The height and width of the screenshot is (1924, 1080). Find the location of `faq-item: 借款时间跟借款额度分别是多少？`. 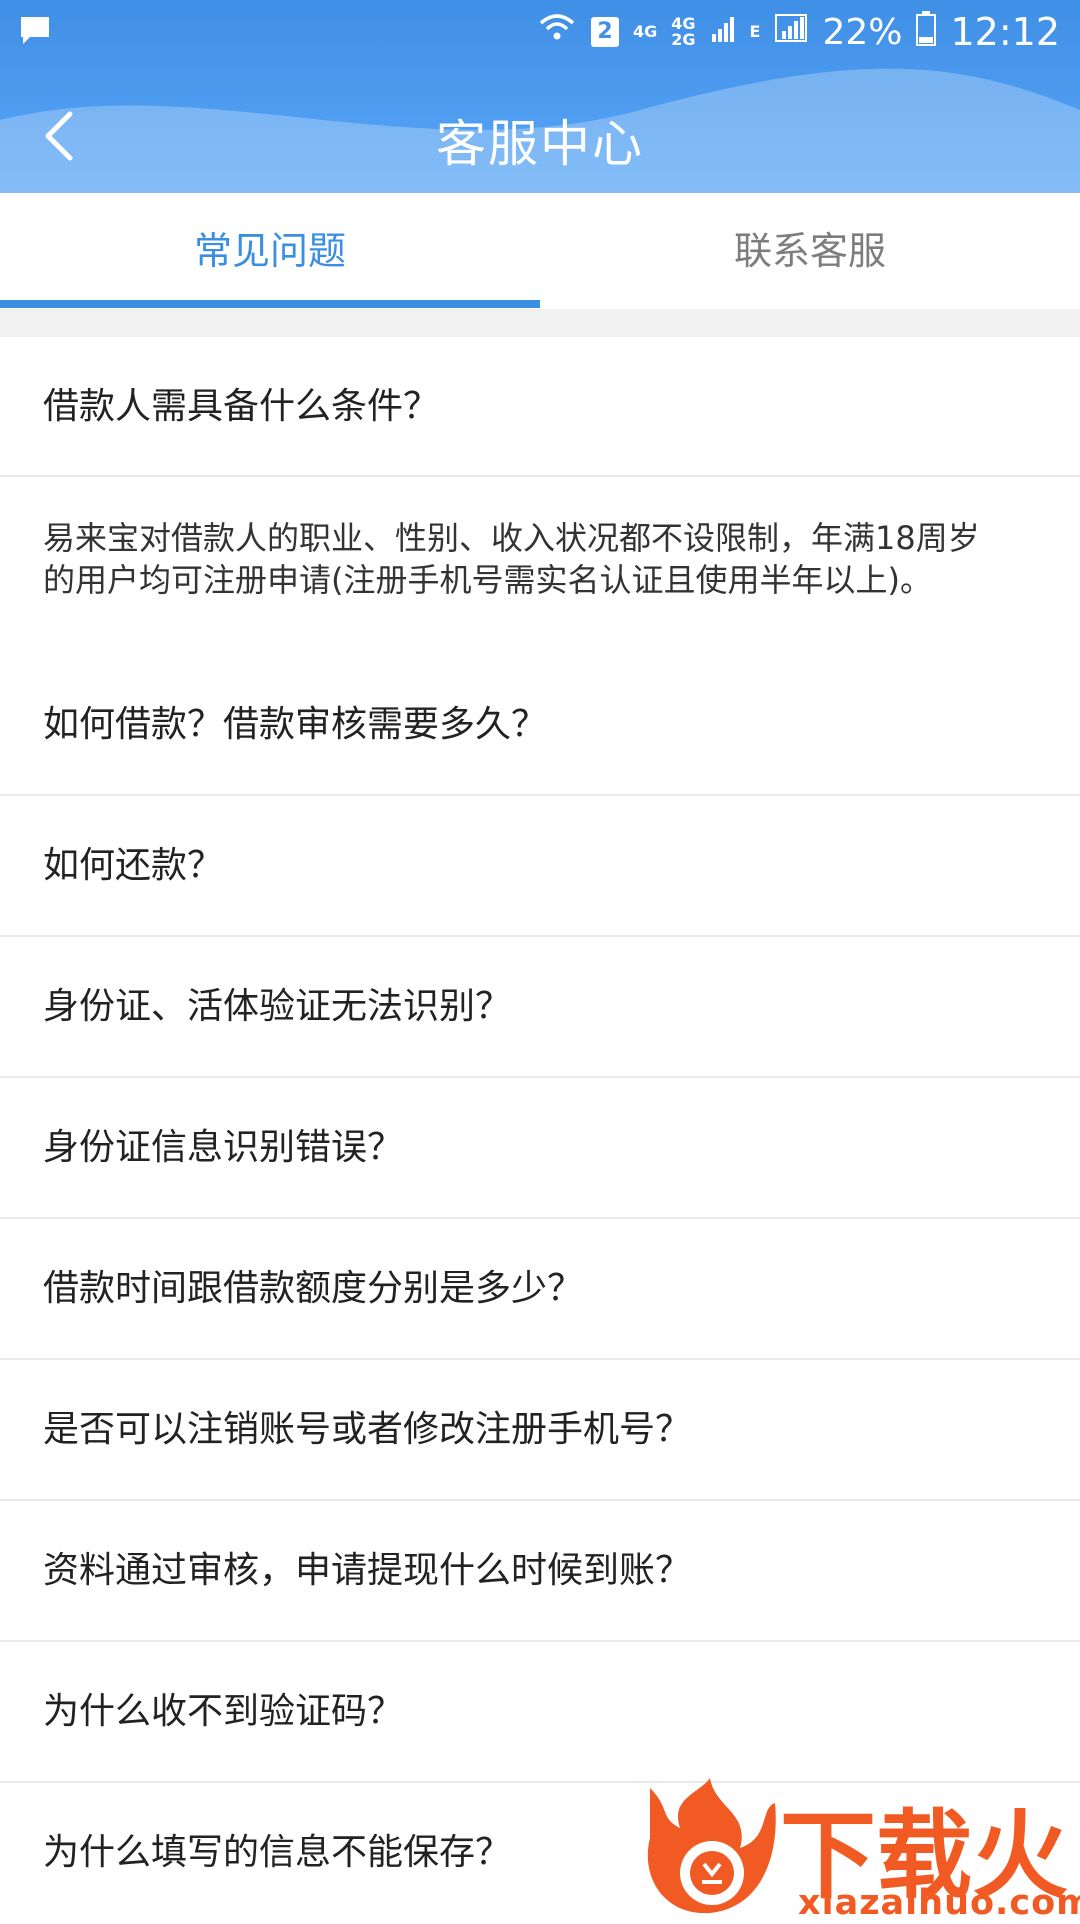

faq-item: 借款时间跟借款额度分别是多少？ is located at coordinates (540, 1289).